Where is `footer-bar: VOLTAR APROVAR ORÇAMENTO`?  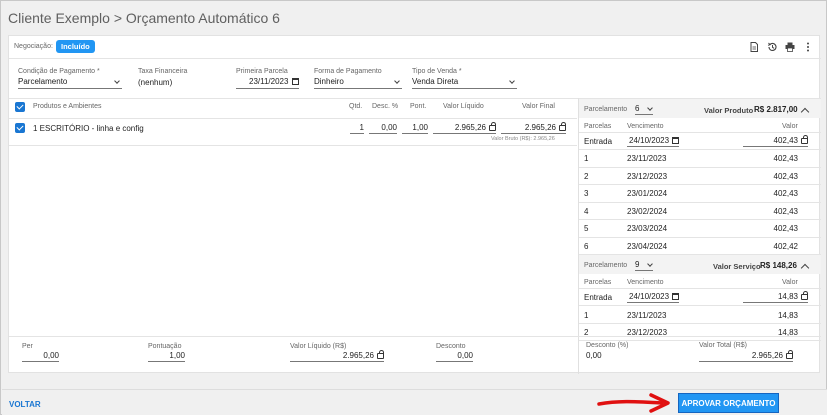 footer-bar: VOLTAR APROVAR ORÇAMENTO is located at coordinates (414, 402).